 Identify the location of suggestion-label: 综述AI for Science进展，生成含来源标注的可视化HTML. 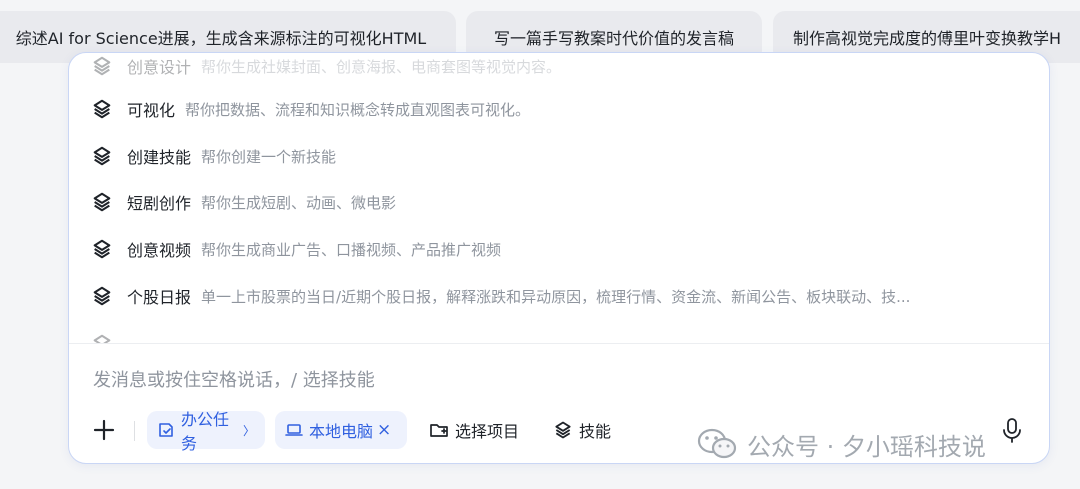
(221, 38).